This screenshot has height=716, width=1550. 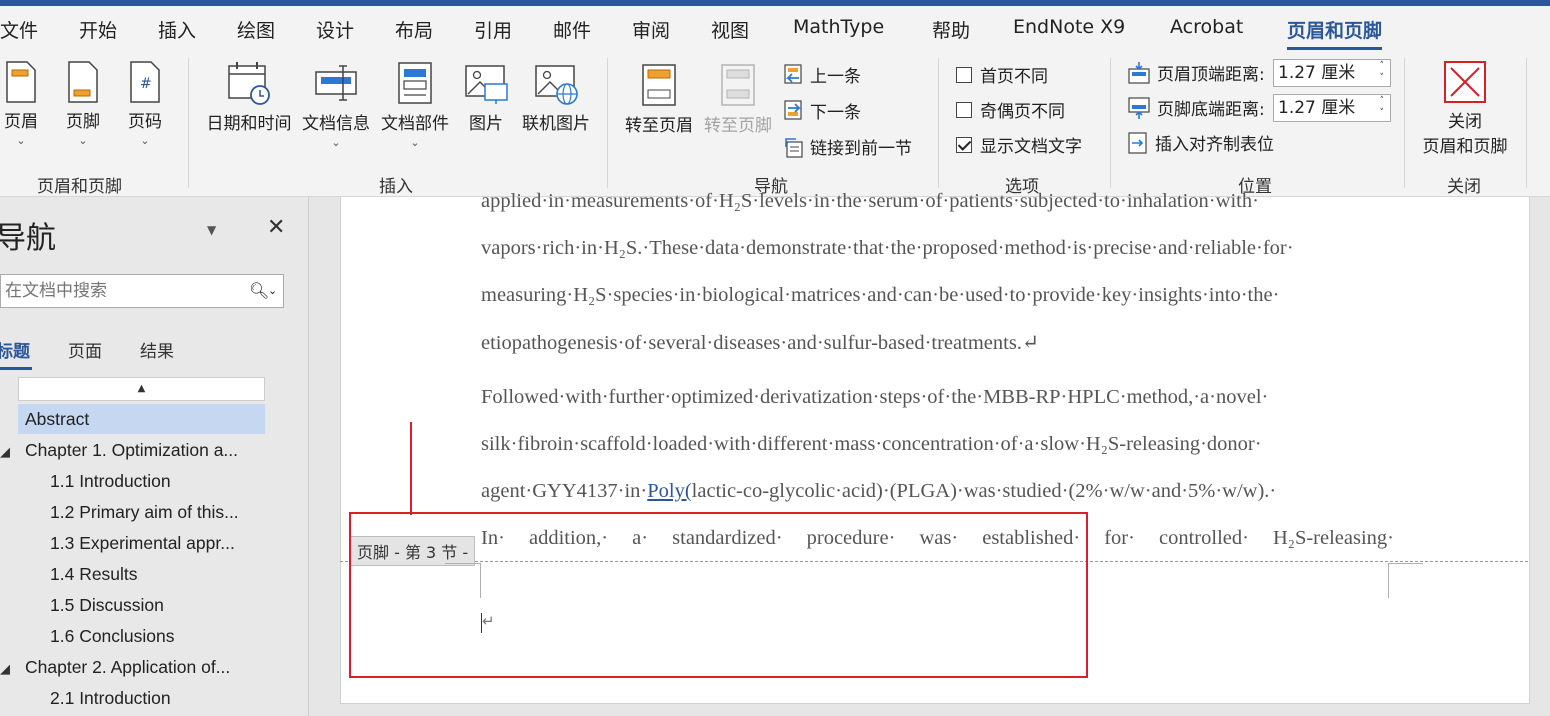 What do you see at coordinates (177, 29) in the screenshot?
I see `tab-insert: 插入` at bounding box center [177, 29].